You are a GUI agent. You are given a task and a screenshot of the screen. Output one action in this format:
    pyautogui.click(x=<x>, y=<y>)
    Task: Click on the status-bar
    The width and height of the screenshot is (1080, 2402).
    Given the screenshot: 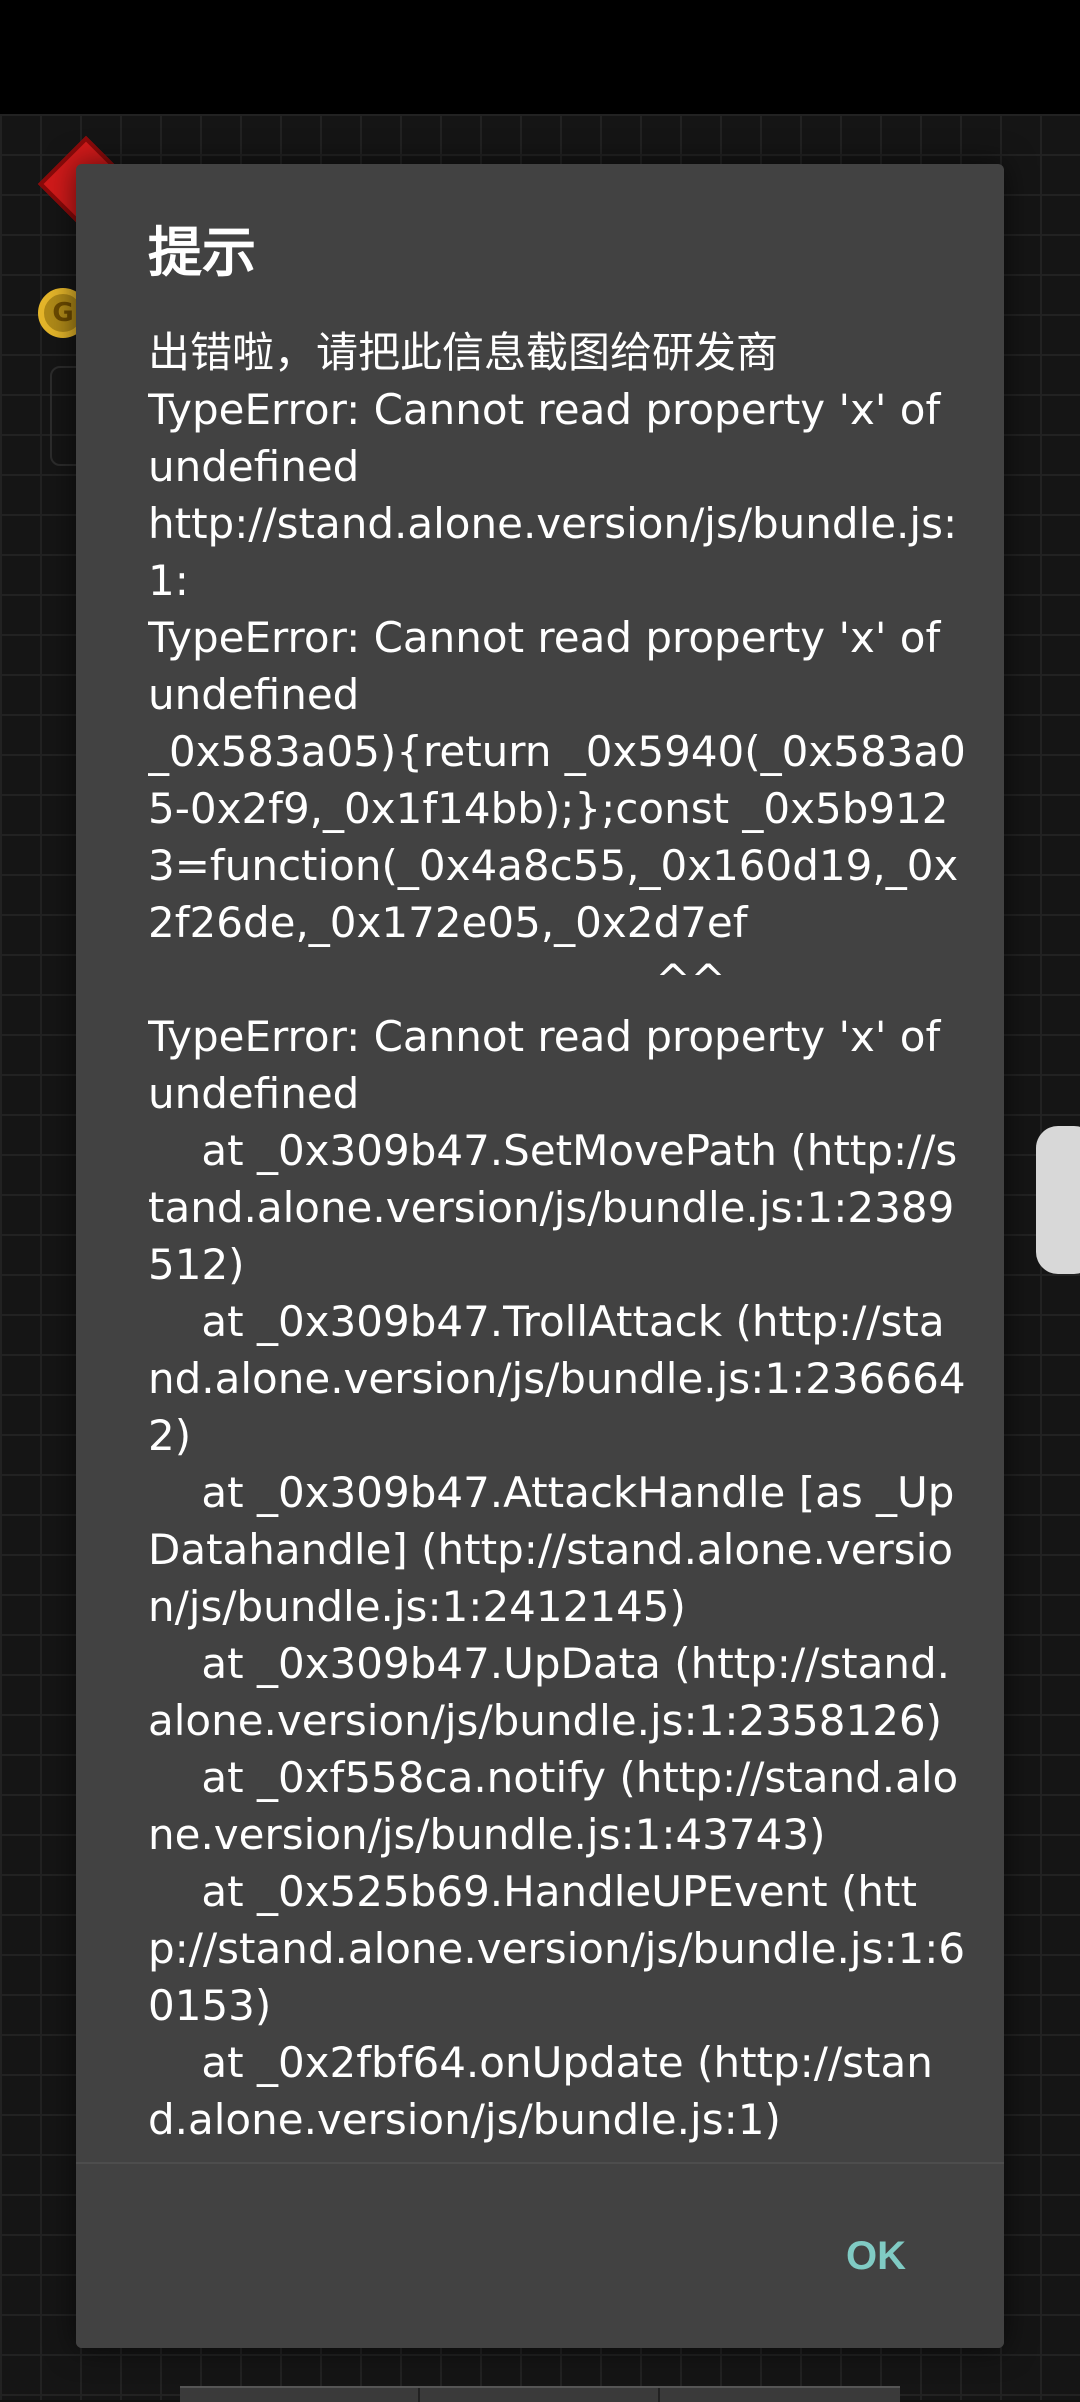 What is the action you would take?
    pyautogui.click(x=540, y=57)
    